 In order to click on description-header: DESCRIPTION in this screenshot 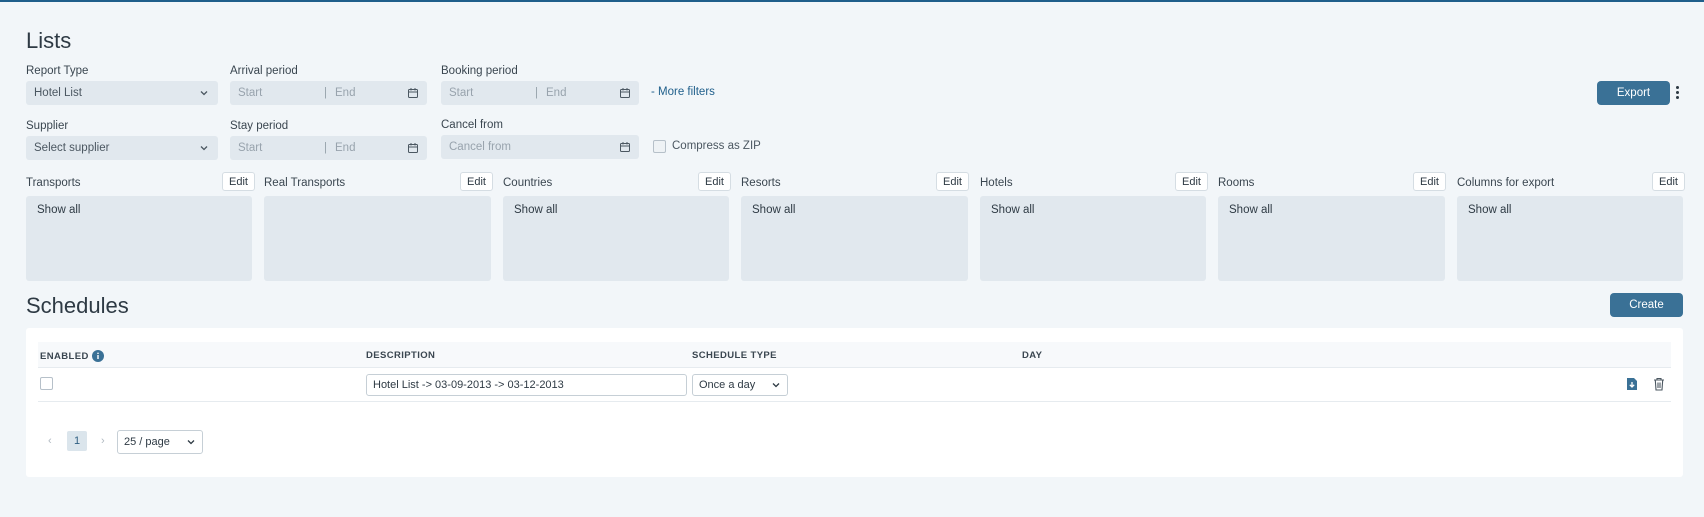, I will do `click(401, 355)`.